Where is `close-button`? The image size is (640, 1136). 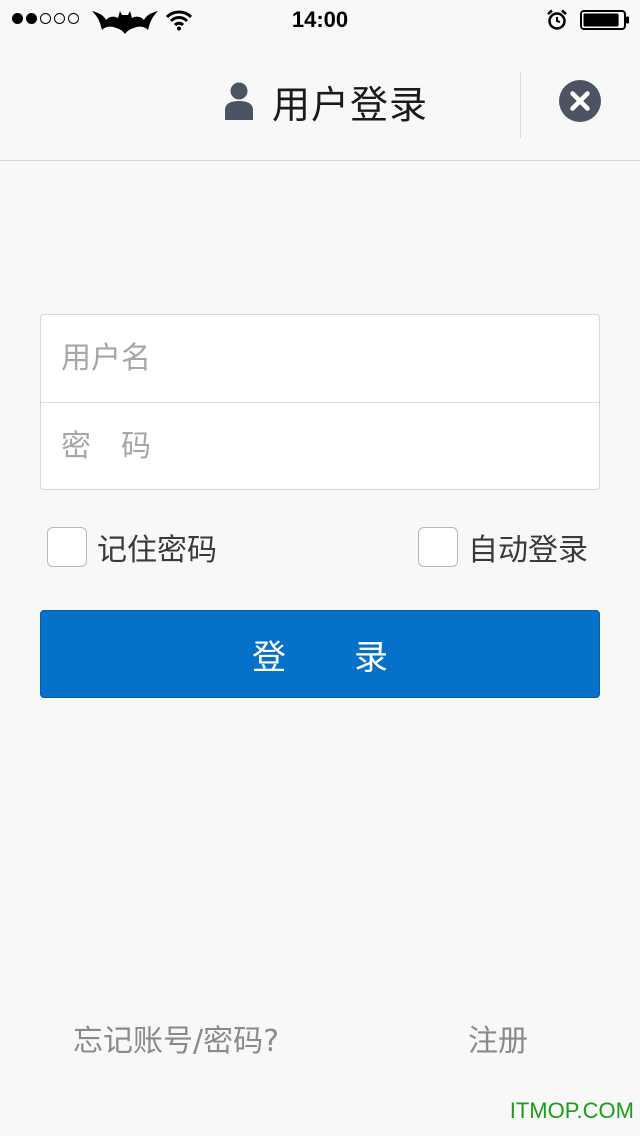 close-button is located at coordinates (580, 101).